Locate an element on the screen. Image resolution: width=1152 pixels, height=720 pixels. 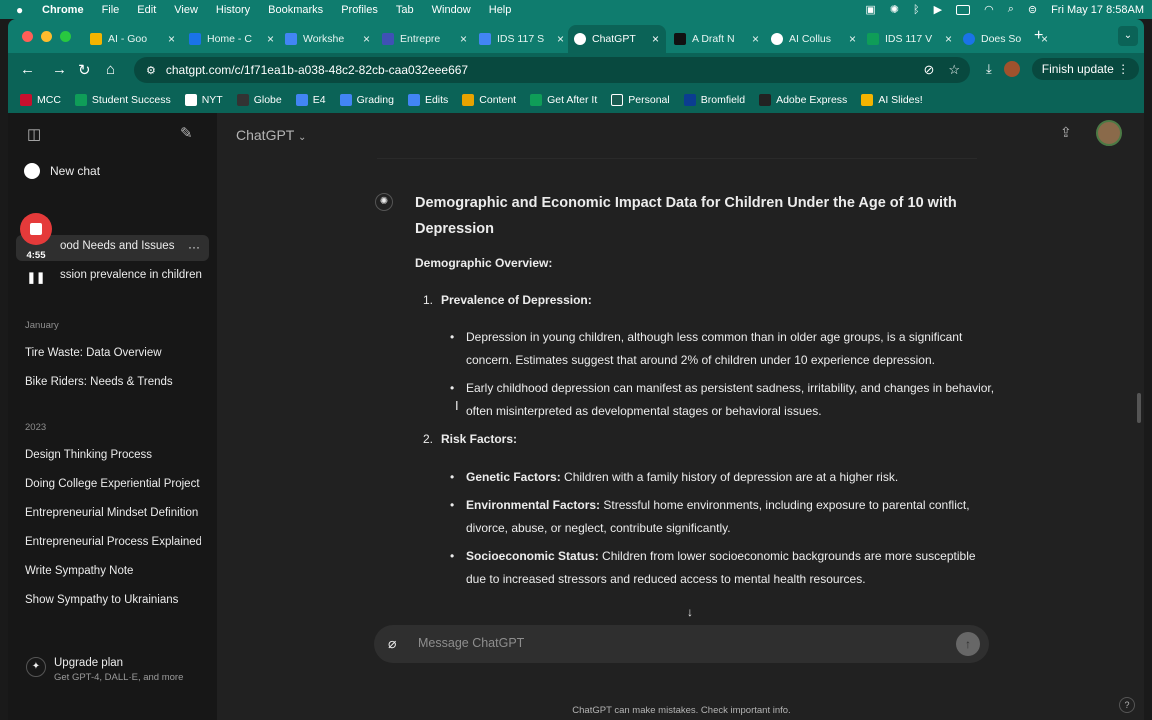
model-selector: ChatGPT ⌄ is located at coordinates (271, 135).